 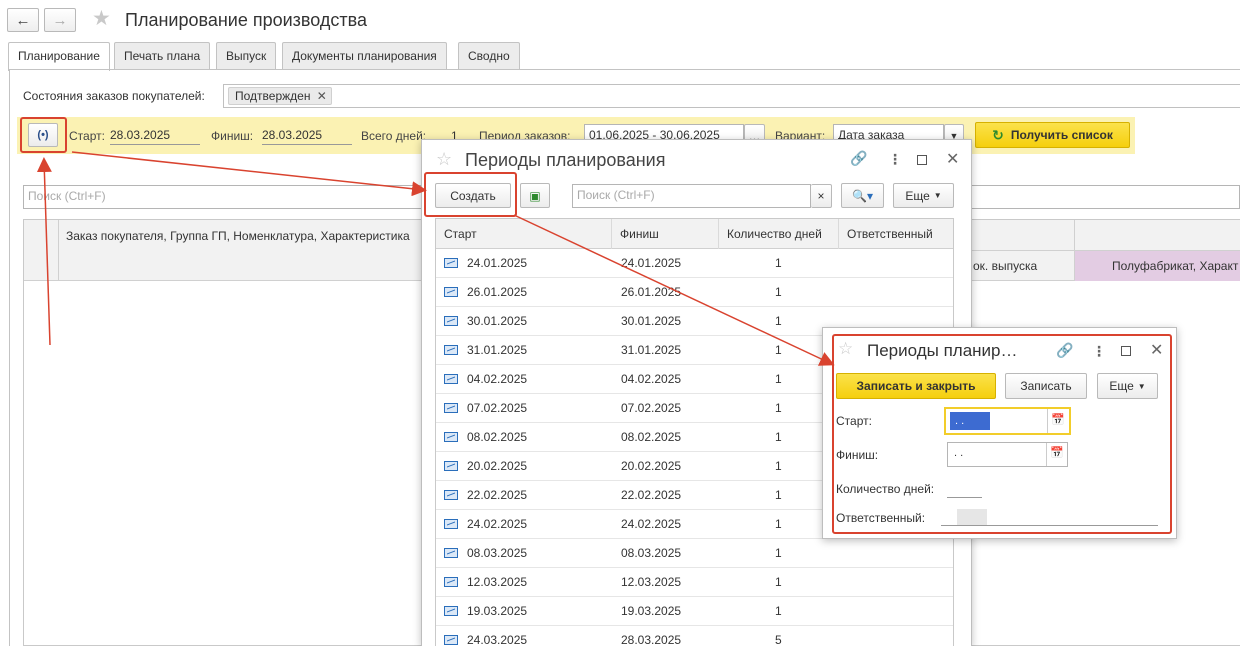 I want to click on arrow-to-create-button, so click(x=249, y=174).